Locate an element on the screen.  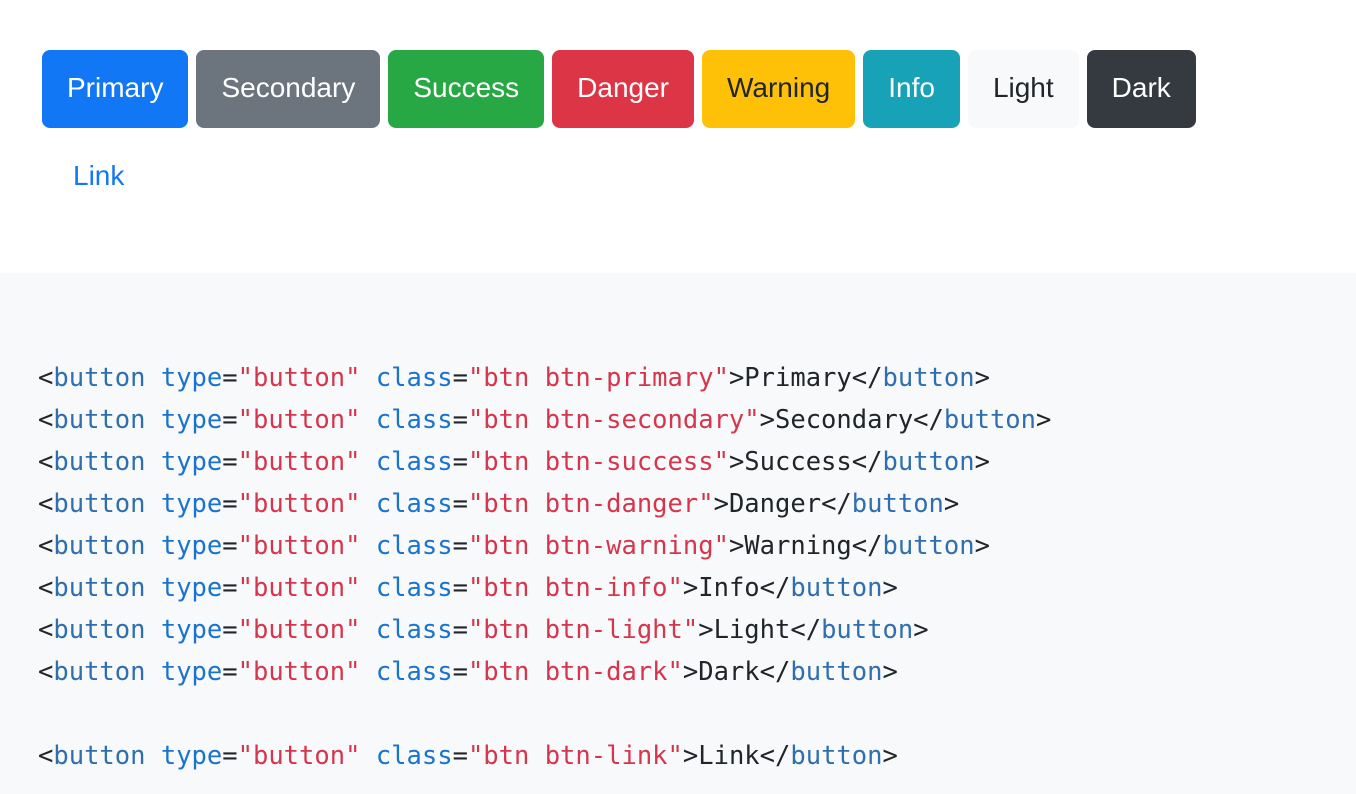
code-token-text: Primary is located at coordinates (798, 378).